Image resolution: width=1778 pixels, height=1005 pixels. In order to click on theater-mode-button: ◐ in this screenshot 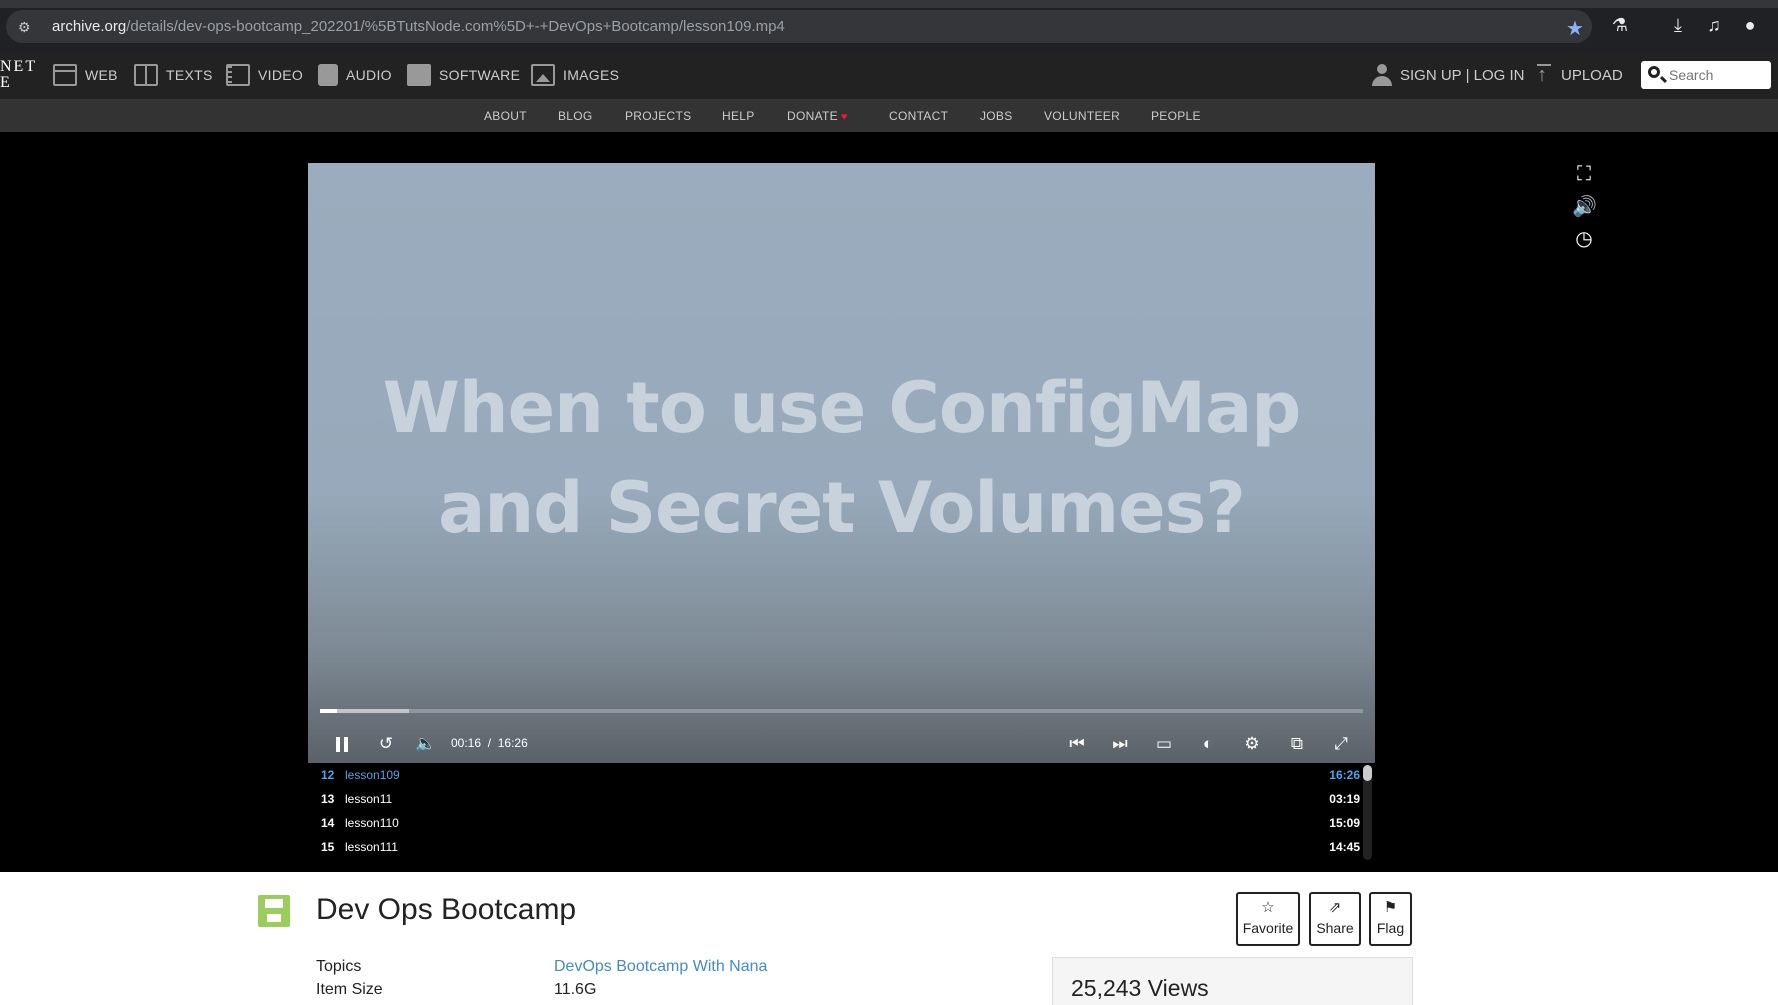, I will do `click(1208, 744)`.